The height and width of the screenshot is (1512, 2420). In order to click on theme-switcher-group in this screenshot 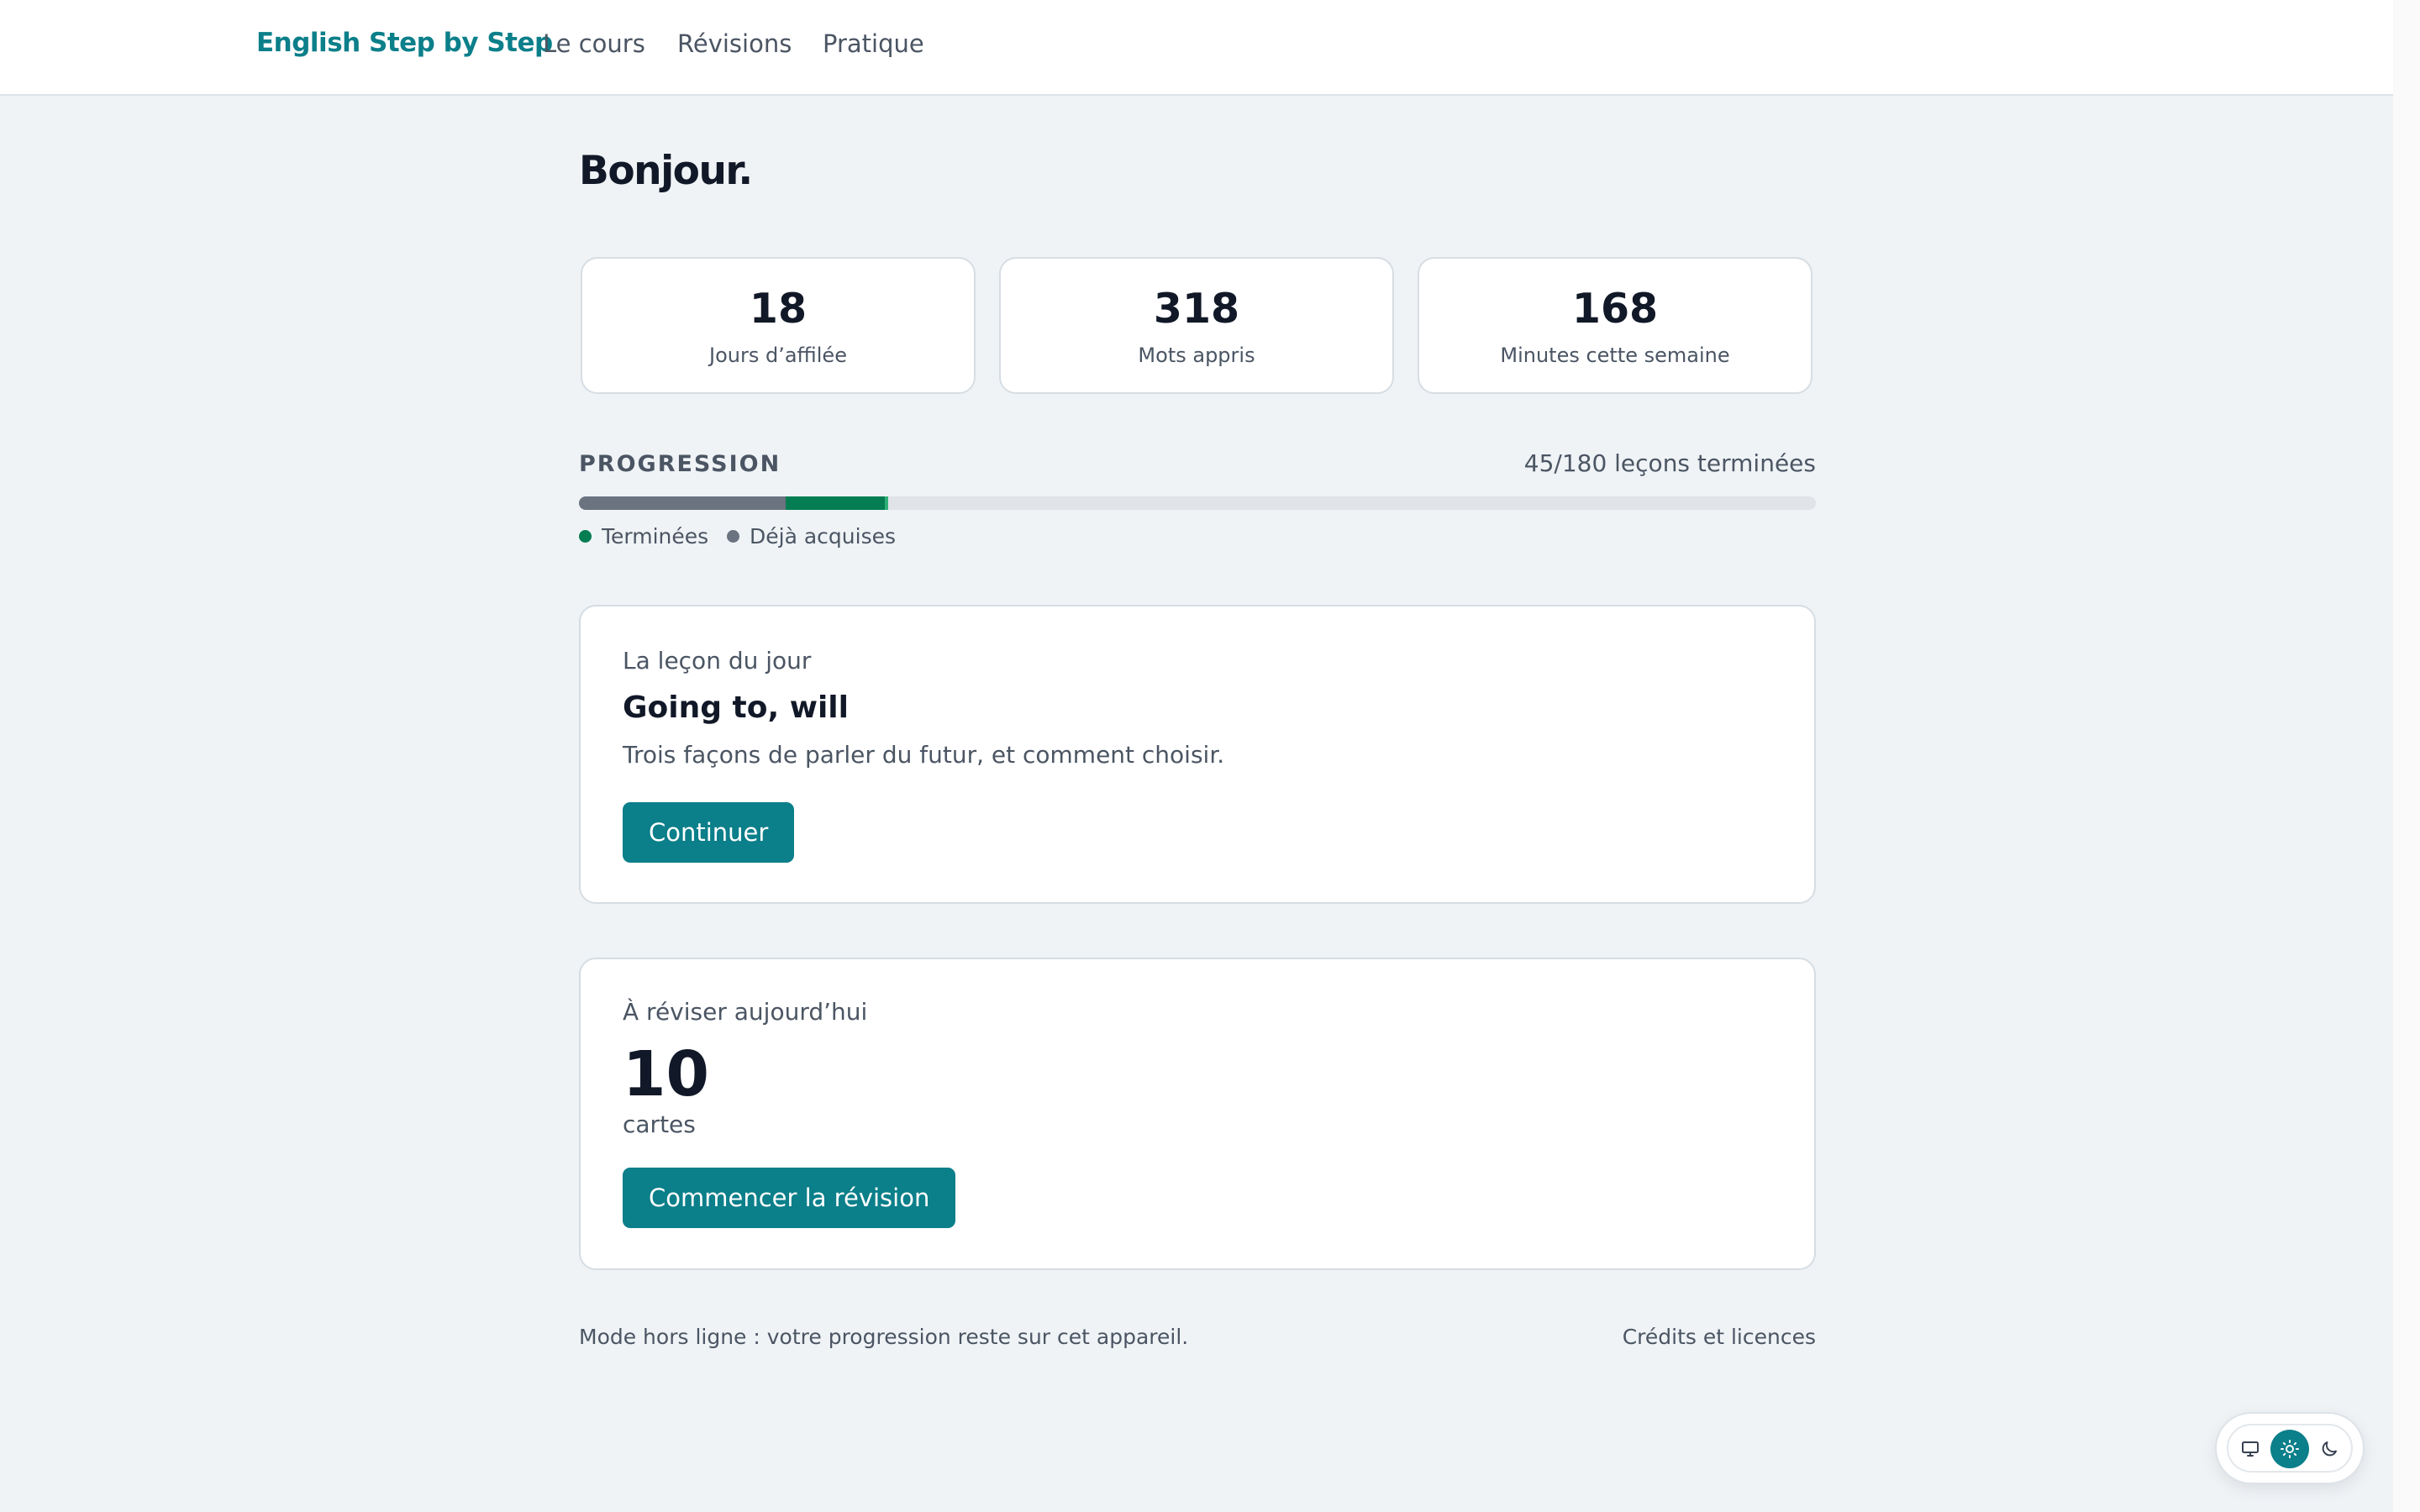, I will do `click(2290, 1448)`.